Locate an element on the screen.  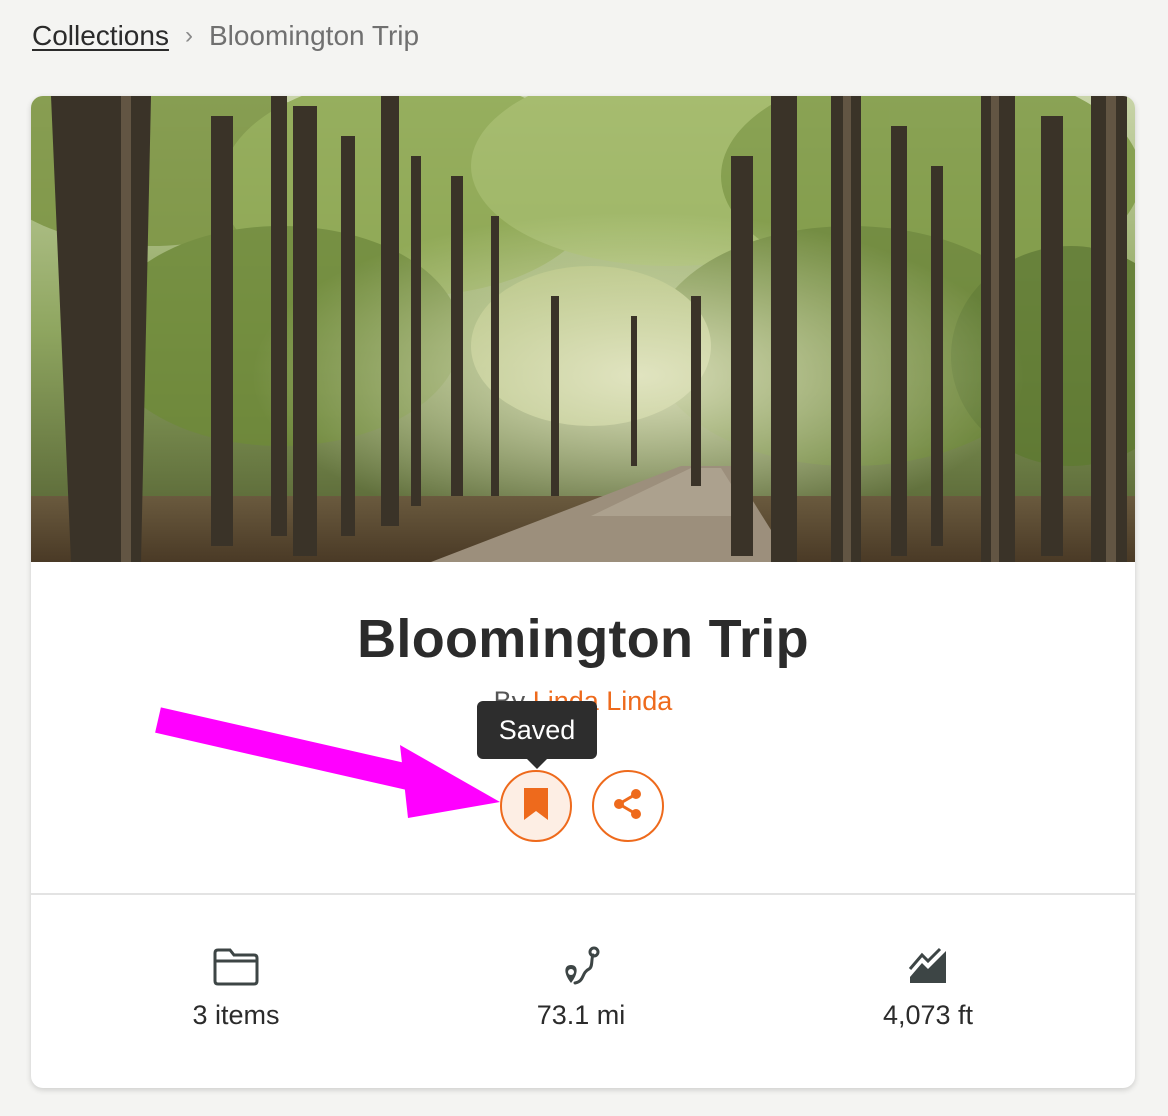
items-count: 3 items is located at coordinates (236, 1015).